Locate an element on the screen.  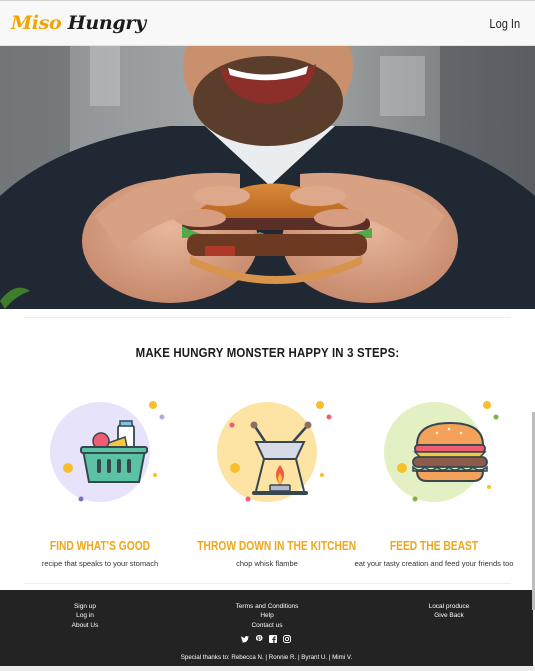
step-description: recipe that speaks to your stomach is located at coordinates (100, 563).